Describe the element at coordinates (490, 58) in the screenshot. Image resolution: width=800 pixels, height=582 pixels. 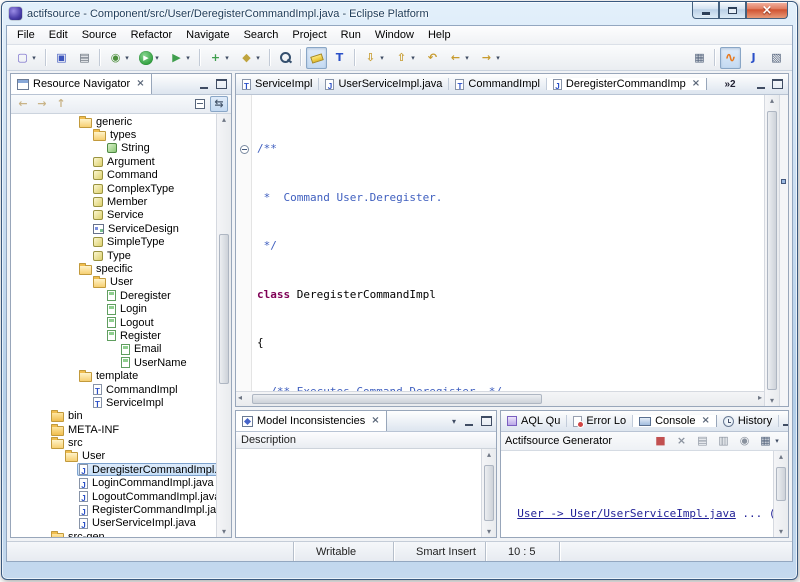
I see `toolbar-button: →` at that location.